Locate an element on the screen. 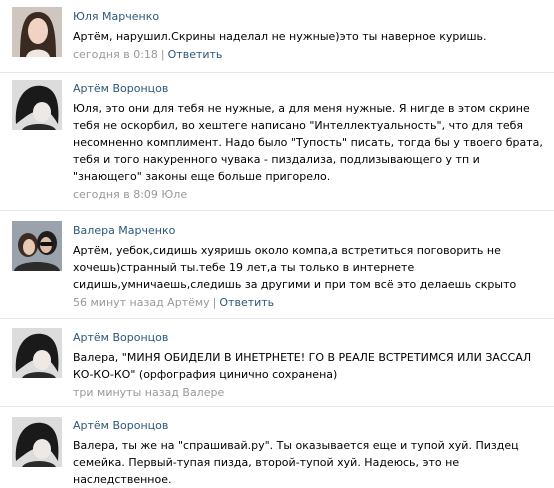  female-portrait-icon is located at coordinates (37, 32).